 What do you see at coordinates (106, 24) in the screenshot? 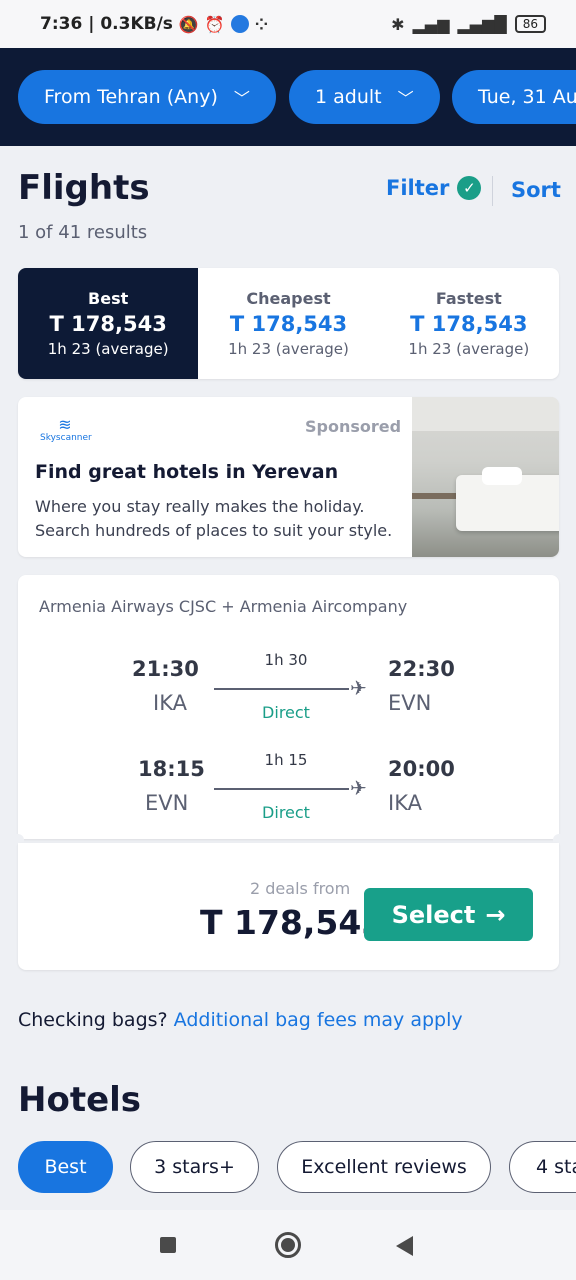
I see `status-time-speed: 7:36 | 0.3KB/s` at bounding box center [106, 24].